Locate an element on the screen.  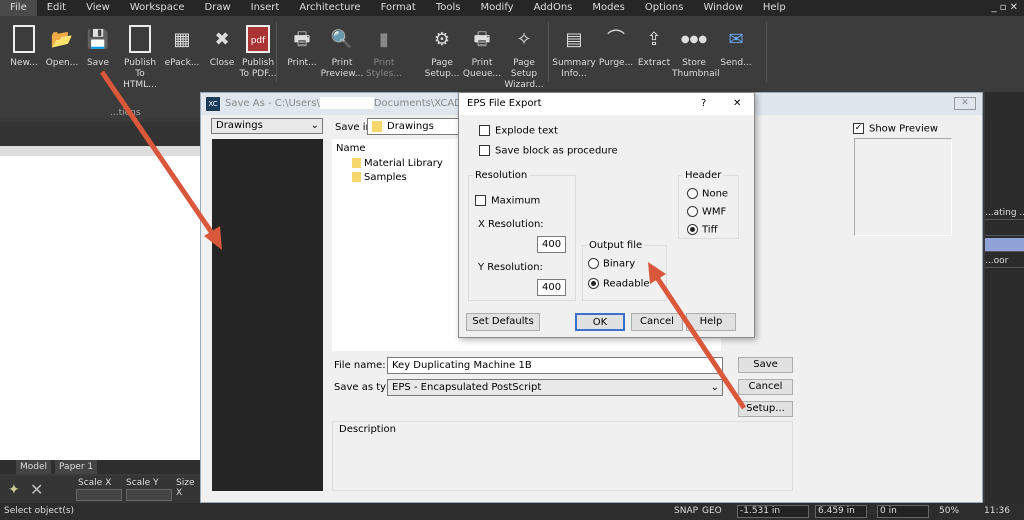
menu-modify: Modify is located at coordinates (496, 8).